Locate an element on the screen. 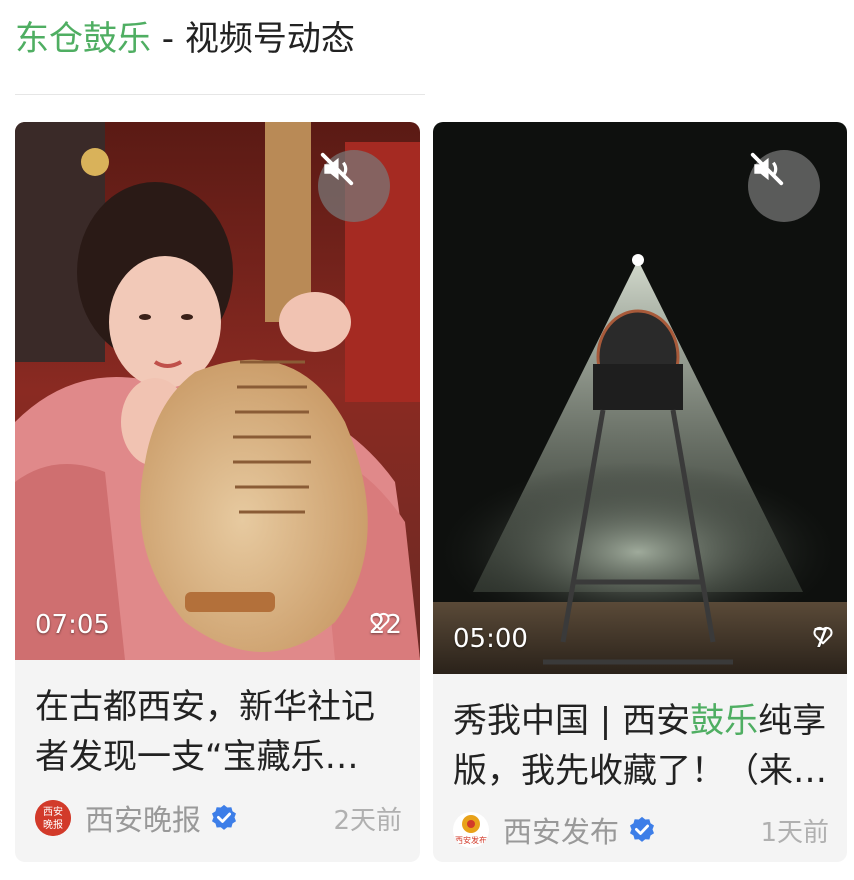 The image size is (854, 880). avatar: 西安 晚报 is located at coordinates (53, 818).